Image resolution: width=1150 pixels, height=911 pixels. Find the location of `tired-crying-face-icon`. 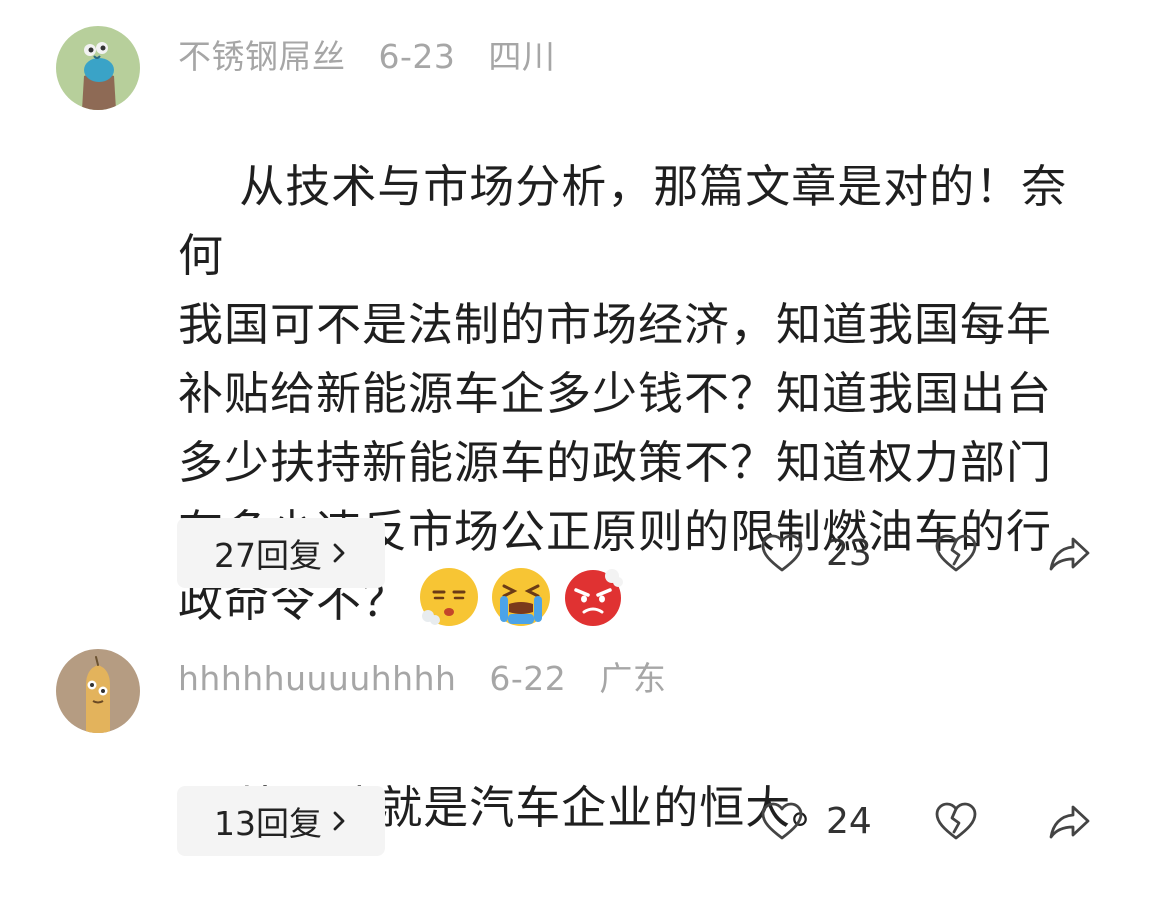

tired-crying-face-icon is located at coordinates (521, 597).